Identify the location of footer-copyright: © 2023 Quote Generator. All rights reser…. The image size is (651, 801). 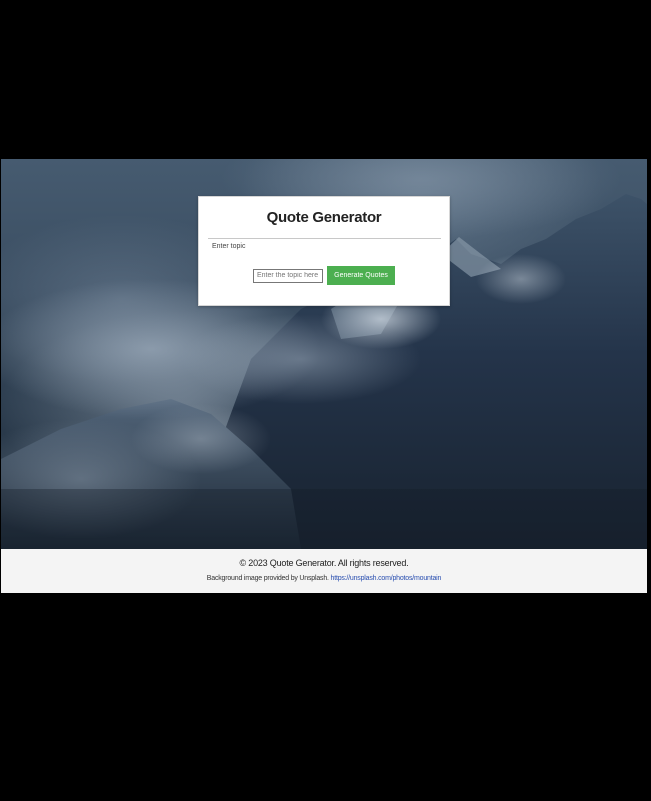
(324, 563).